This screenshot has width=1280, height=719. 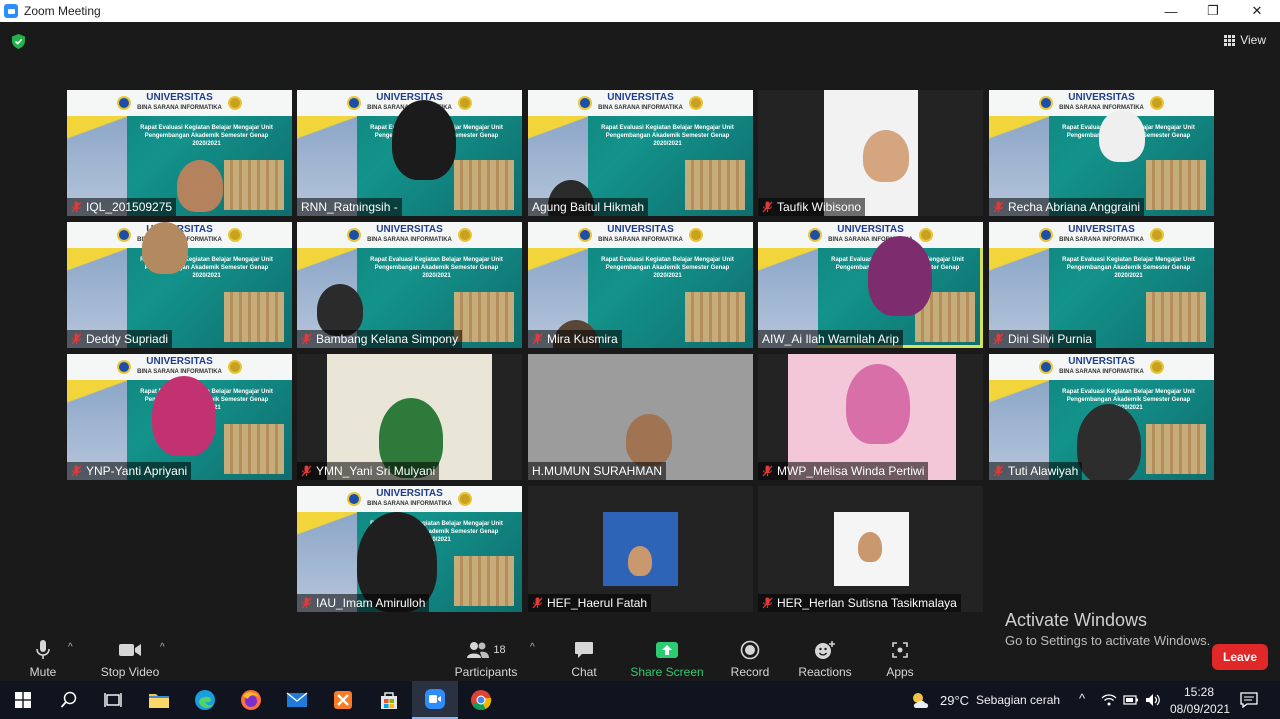 I want to click on action-center-notification-icon, so click(x=1249, y=700).